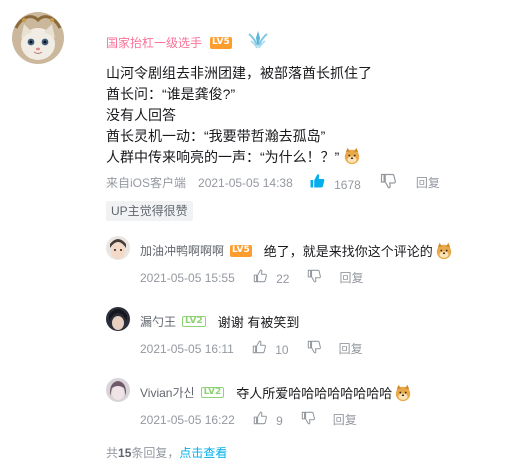  I want to click on avatar, so click(38, 38).